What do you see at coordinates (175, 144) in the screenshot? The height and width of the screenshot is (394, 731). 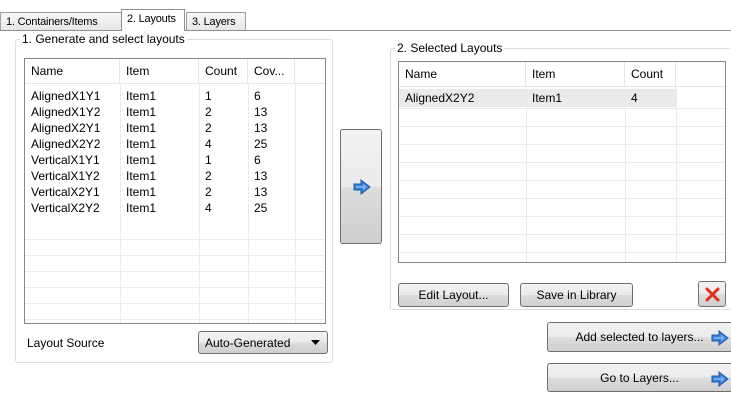 I see `table-row: AlignedX2Y2 Item1 4 25` at bounding box center [175, 144].